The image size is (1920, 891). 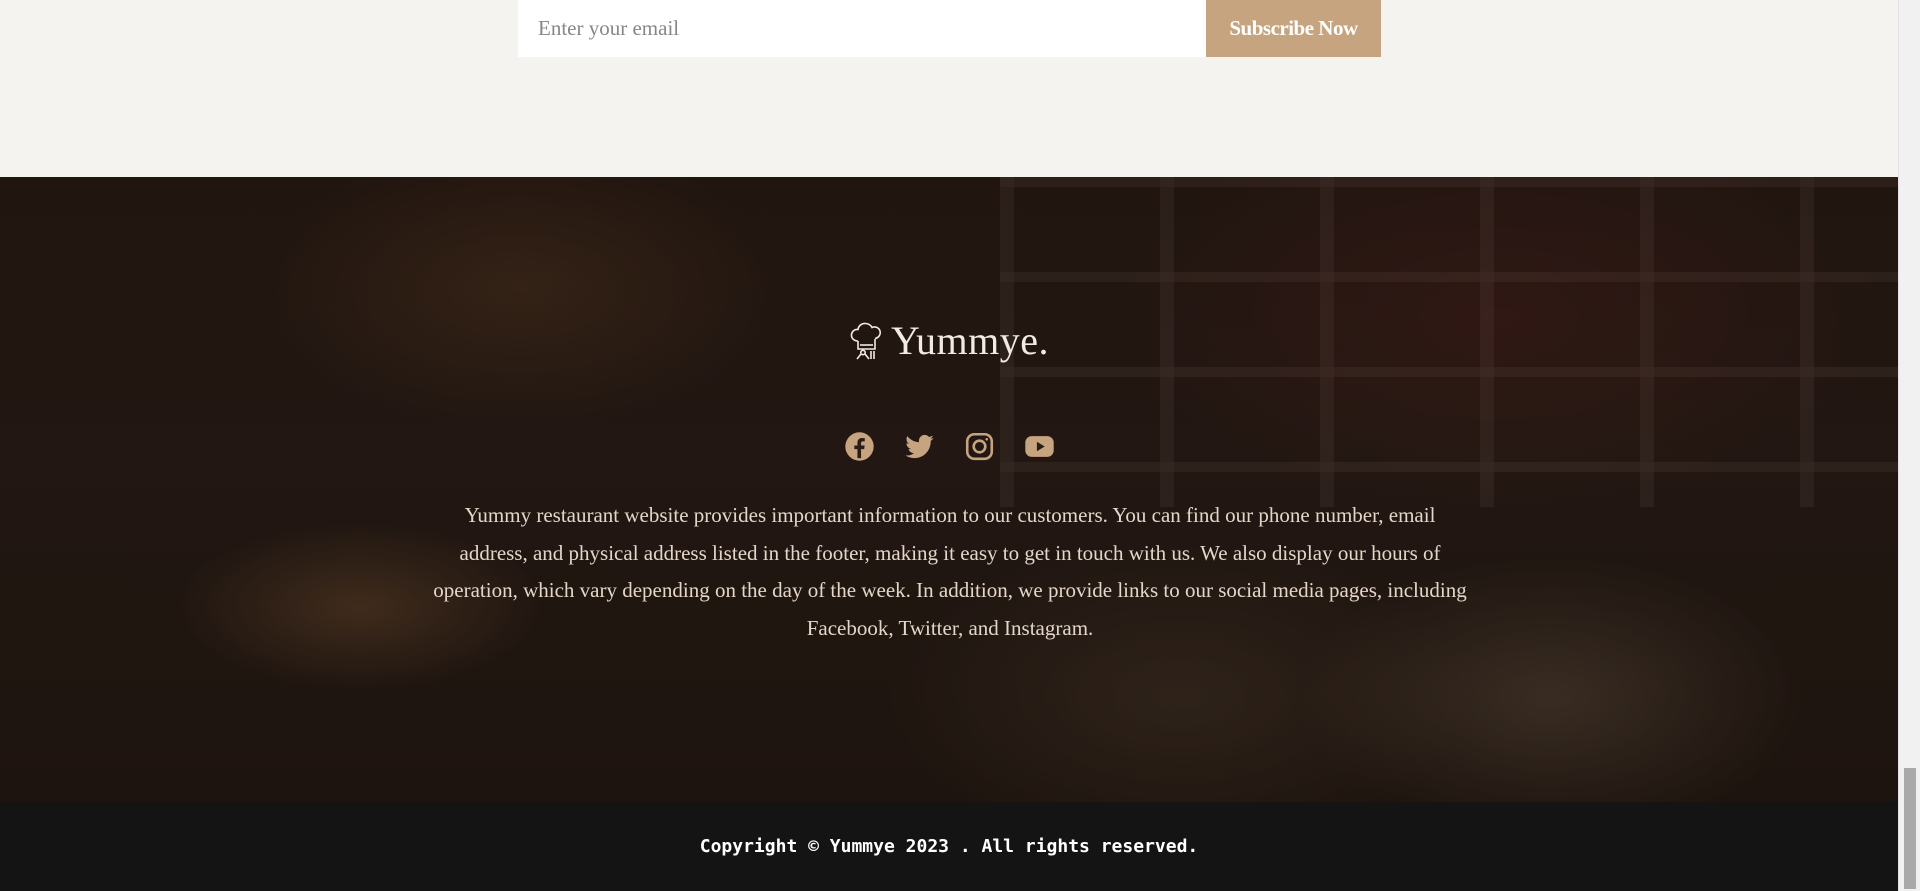 I want to click on email-field, so click(x=862, y=28).